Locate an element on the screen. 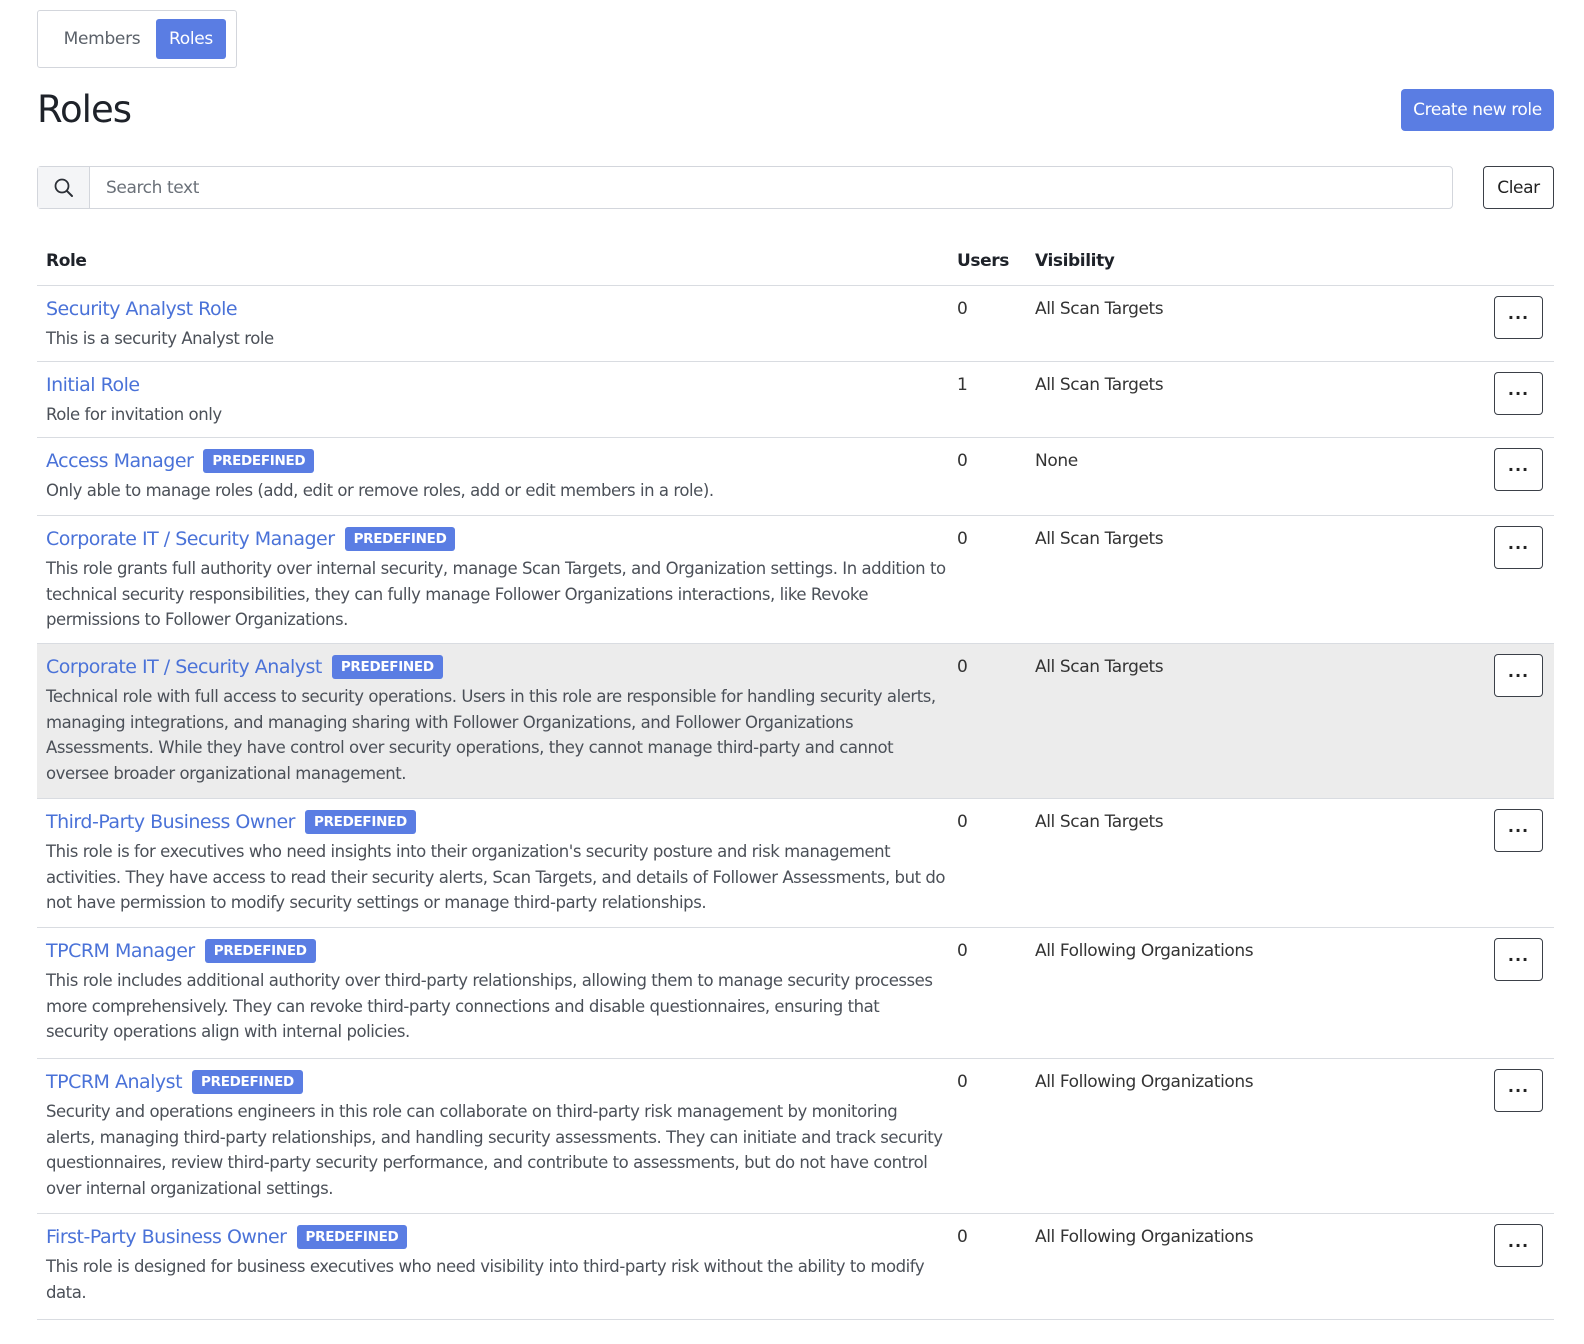  column-header-role: Role is located at coordinates (66, 261).